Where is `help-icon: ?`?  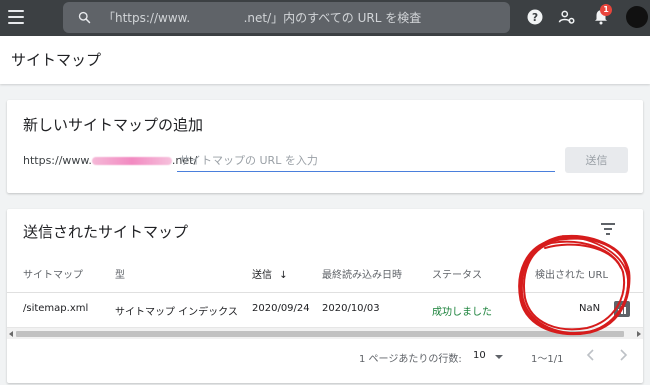 help-icon: ? is located at coordinates (535, 17).